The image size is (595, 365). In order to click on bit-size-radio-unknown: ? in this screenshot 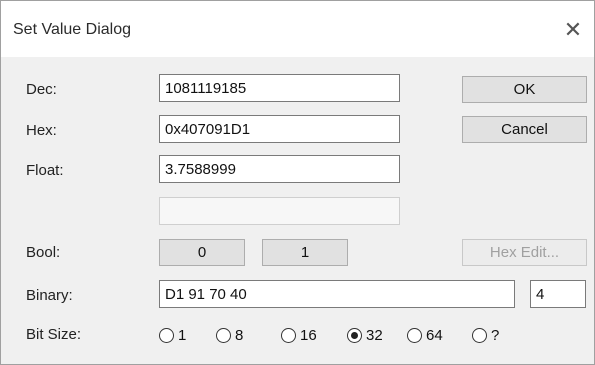, I will do `click(485, 335)`.